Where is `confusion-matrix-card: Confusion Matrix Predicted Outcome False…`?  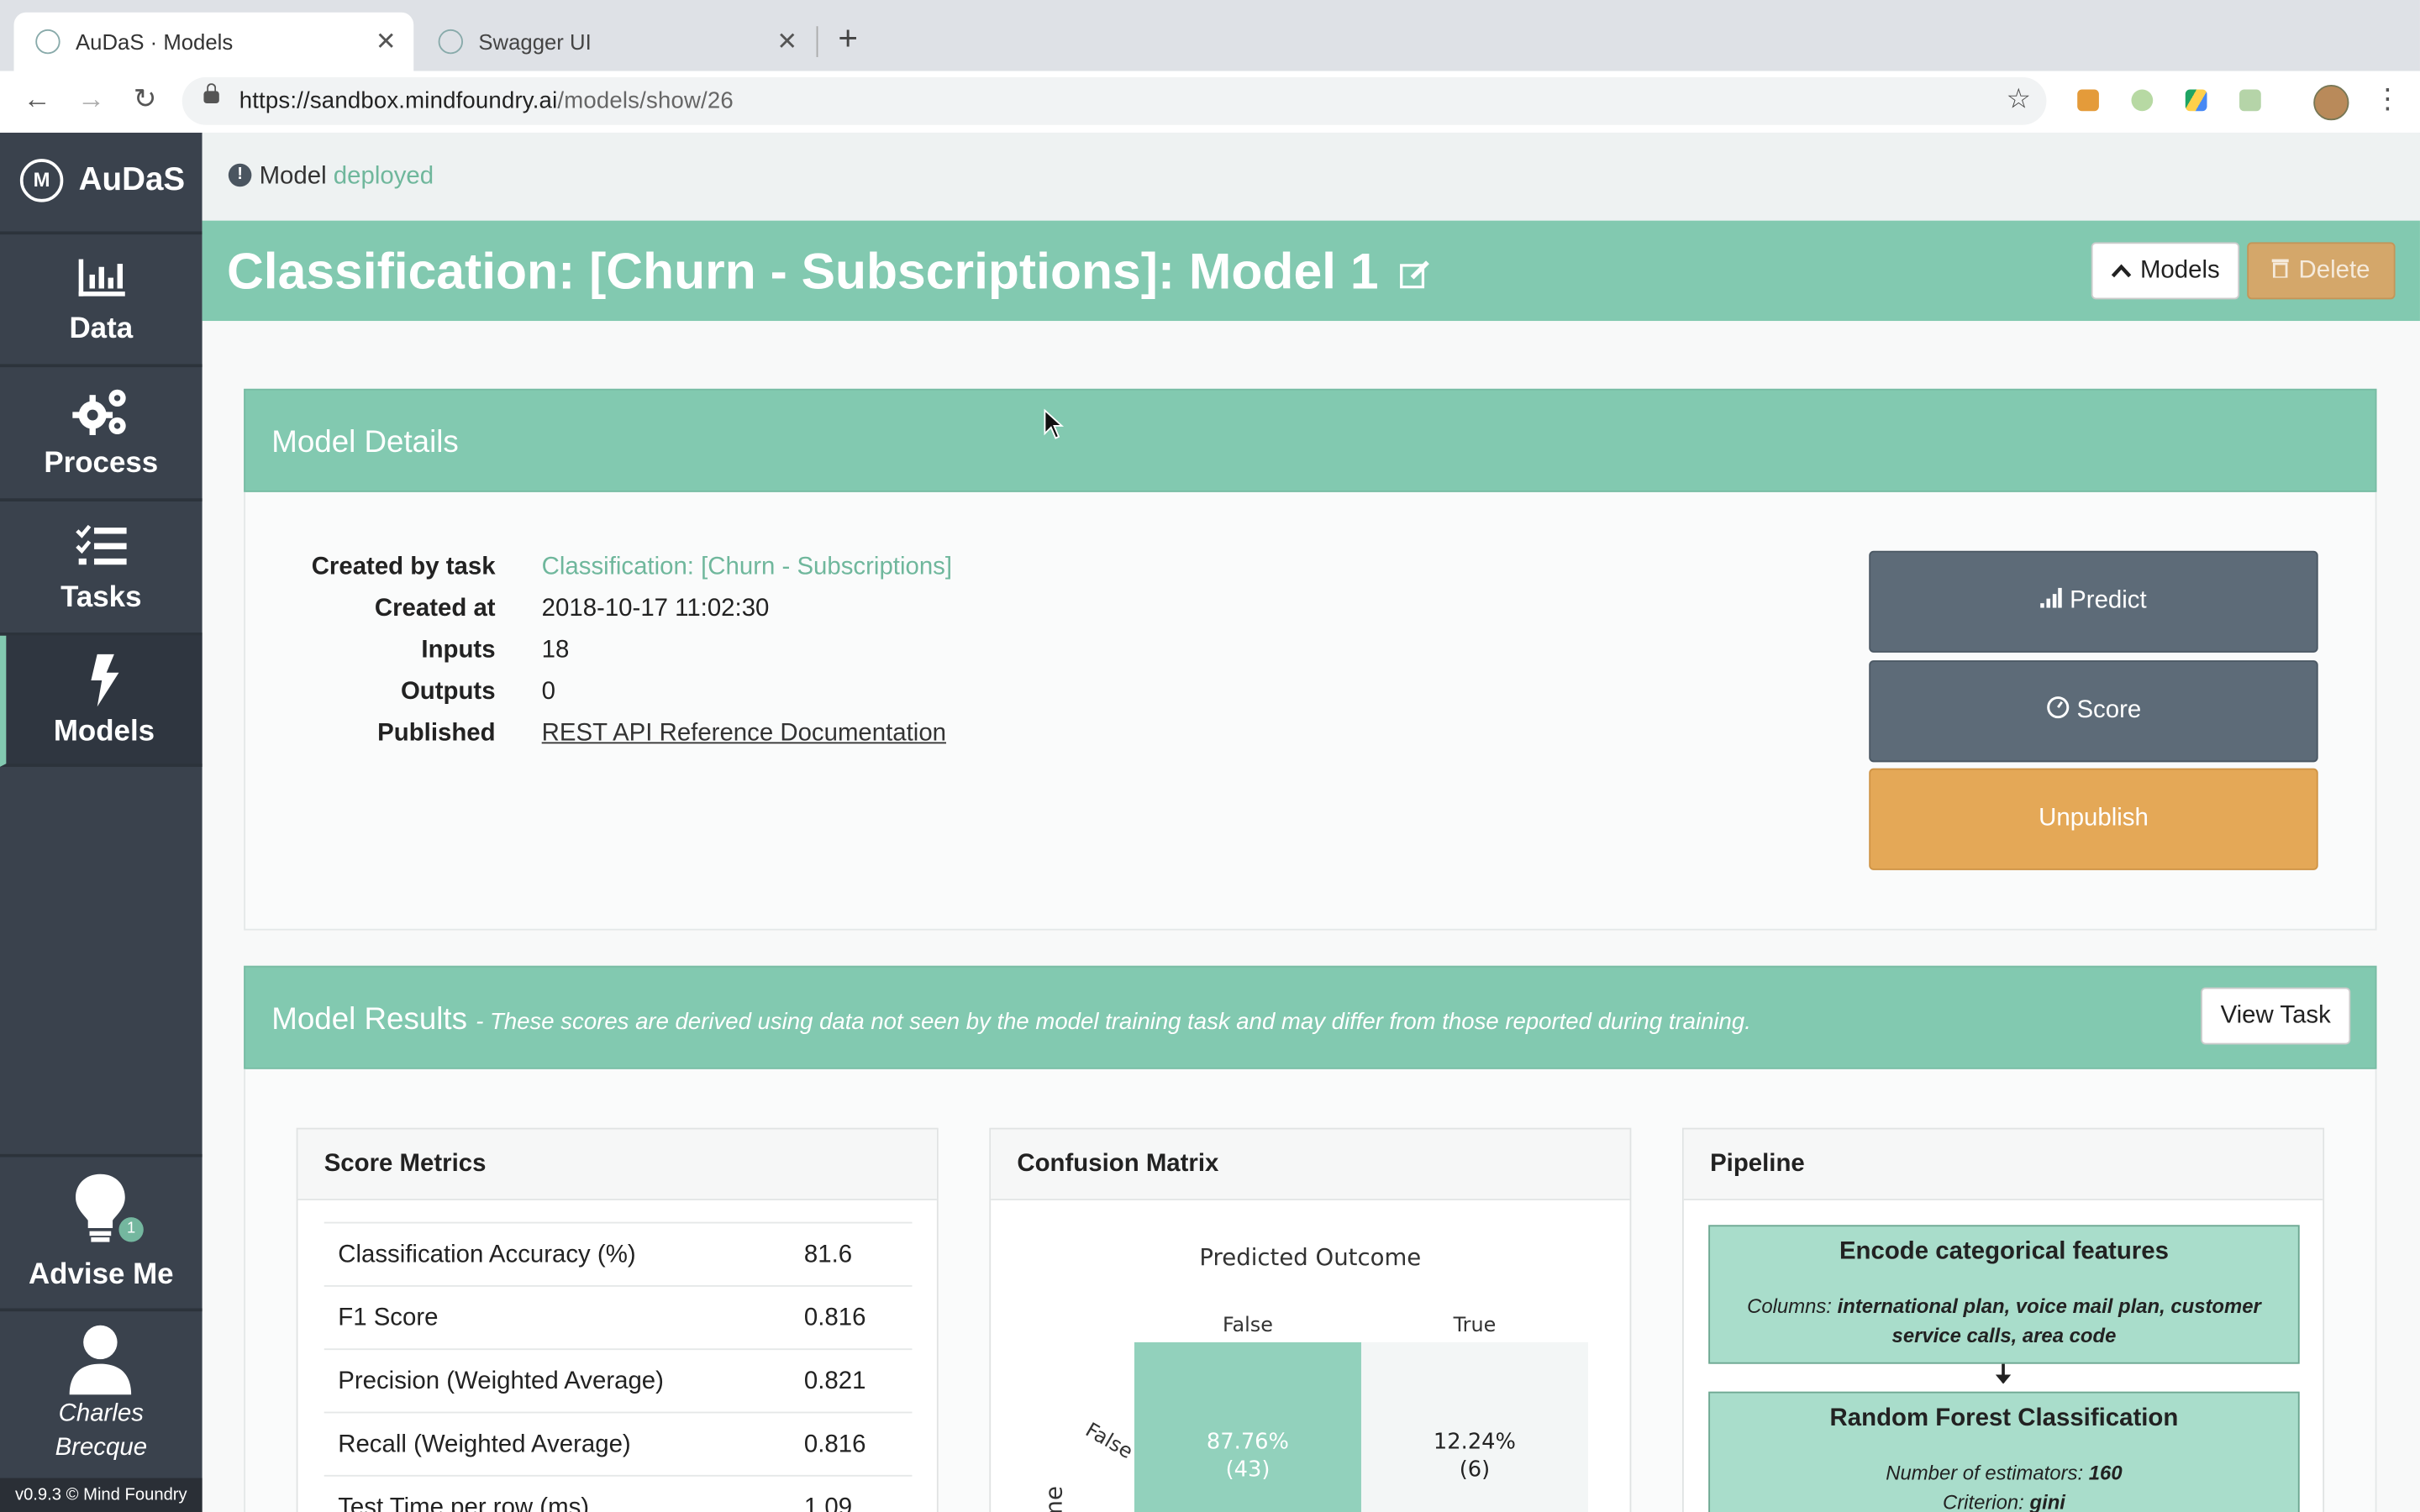 confusion-matrix-card: Confusion Matrix Predicted Outcome False… is located at coordinates (1311, 1319).